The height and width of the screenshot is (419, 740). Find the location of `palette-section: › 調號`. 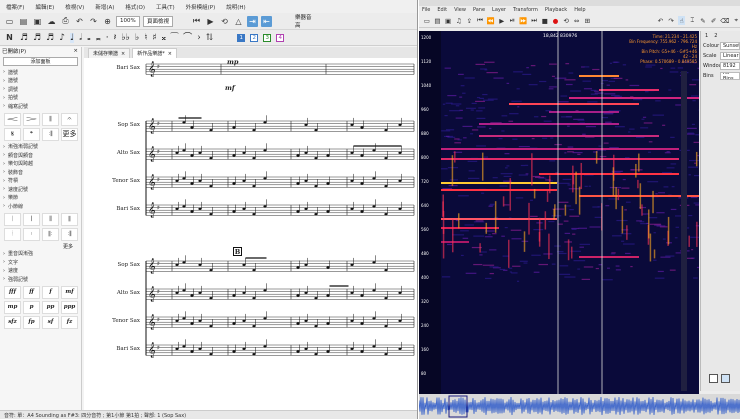

palette-section: › 調號 is located at coordinates (40, 89).